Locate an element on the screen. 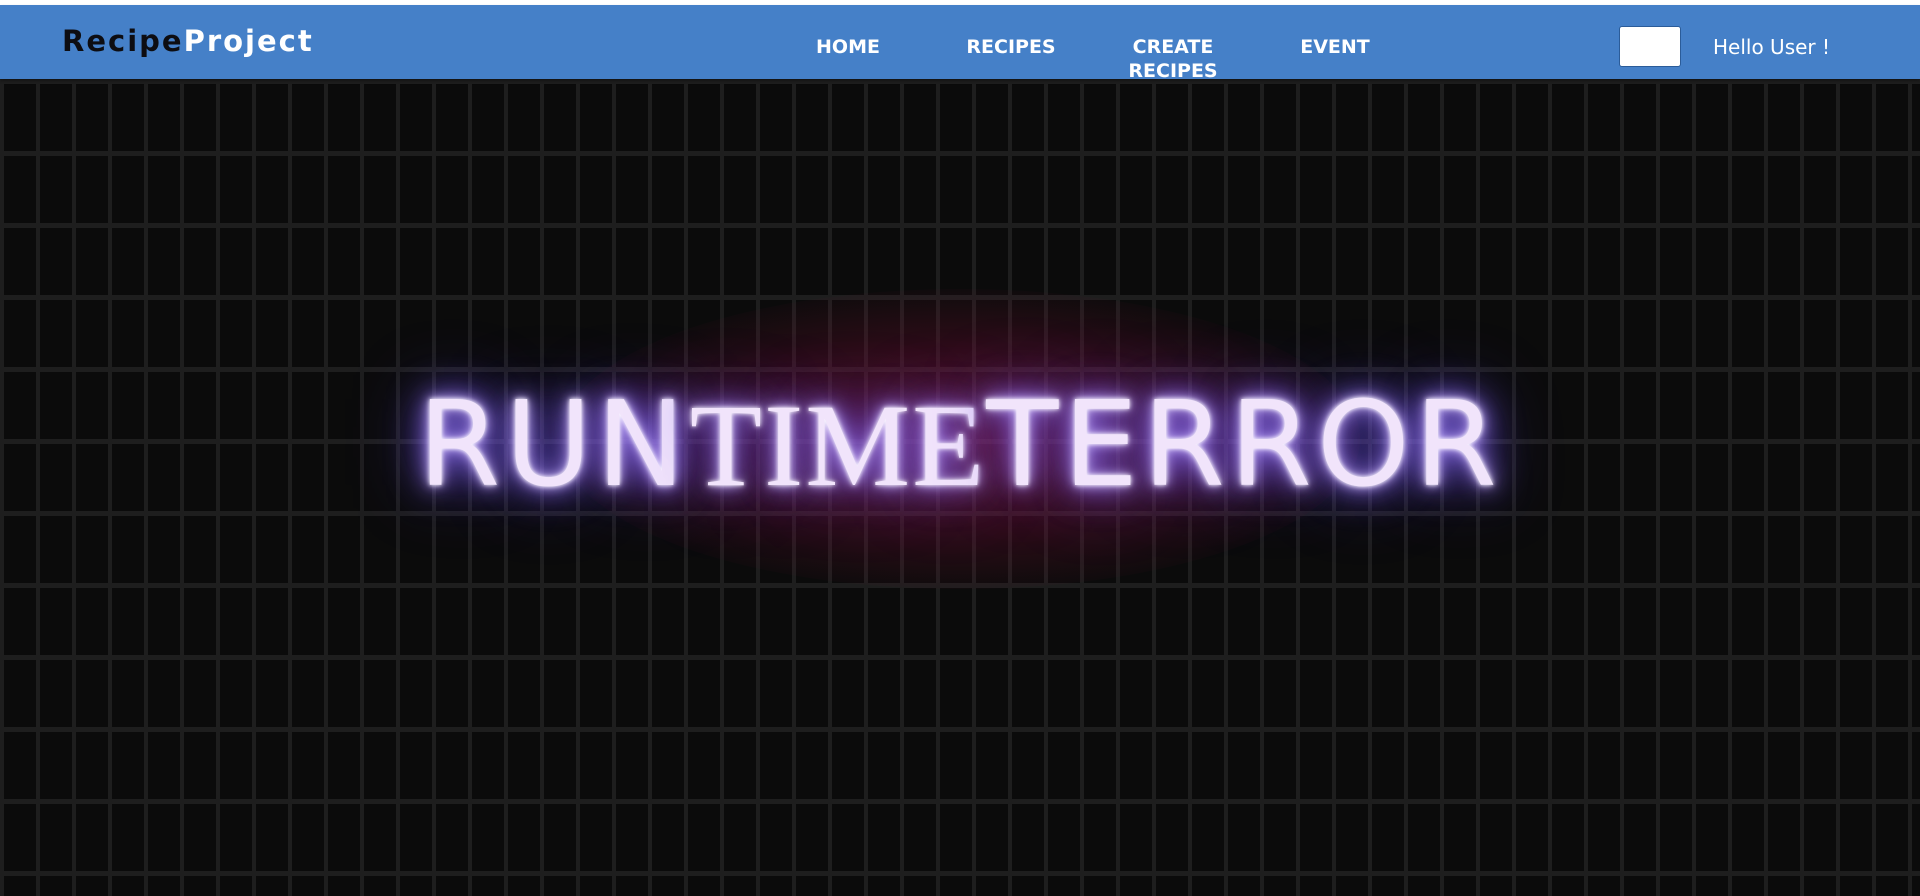 The image size is (1920, 896). brand-text-recipe: Recipe is located at coordinates (123, 41).